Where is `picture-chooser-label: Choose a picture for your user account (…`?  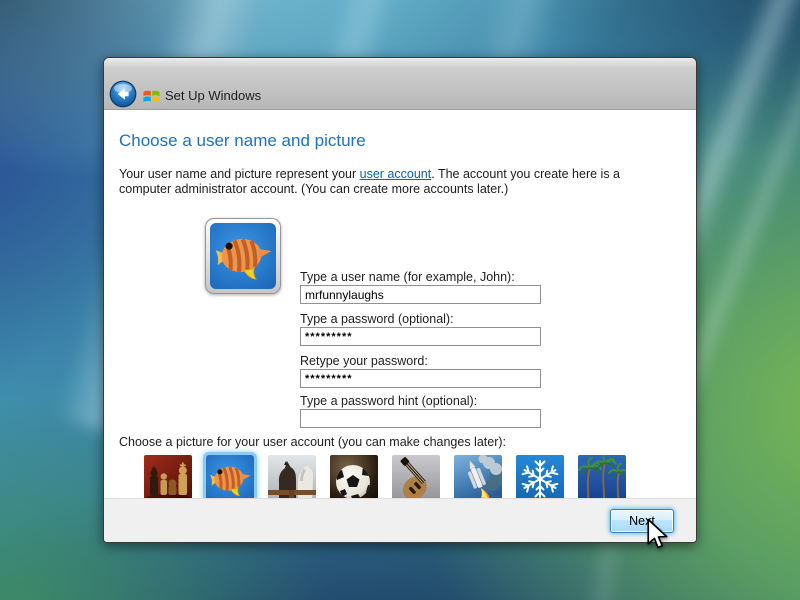 picture-chooser-label: Choose a picture for your user account (… is located at coordinates (313, 442).